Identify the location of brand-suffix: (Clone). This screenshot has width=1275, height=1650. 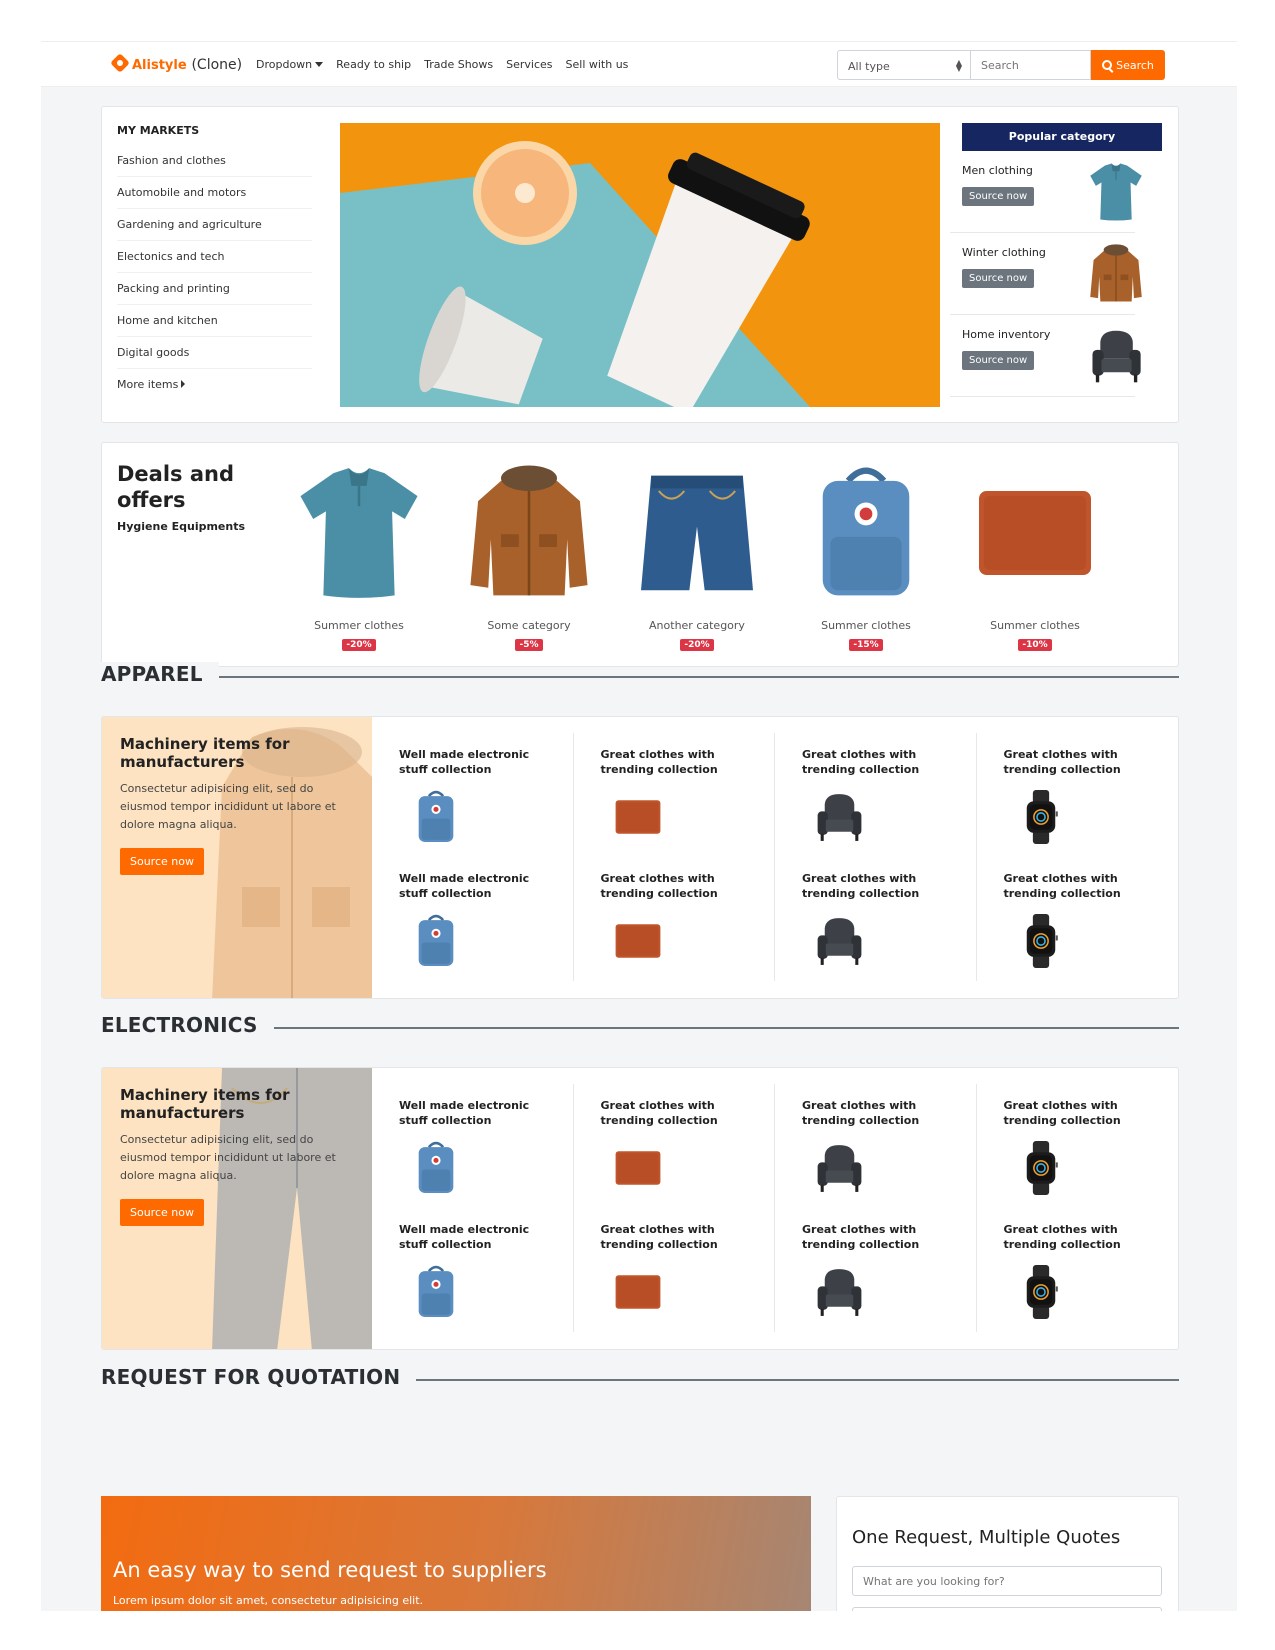
(217, 65).